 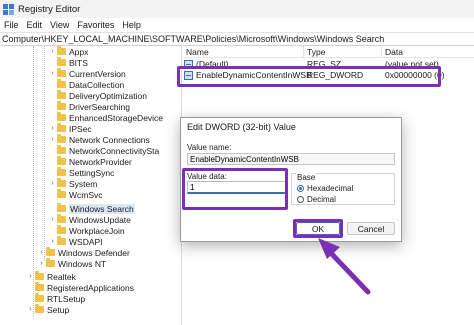 I want to click on tree-item: › Appx, so click(x=68, y=51).